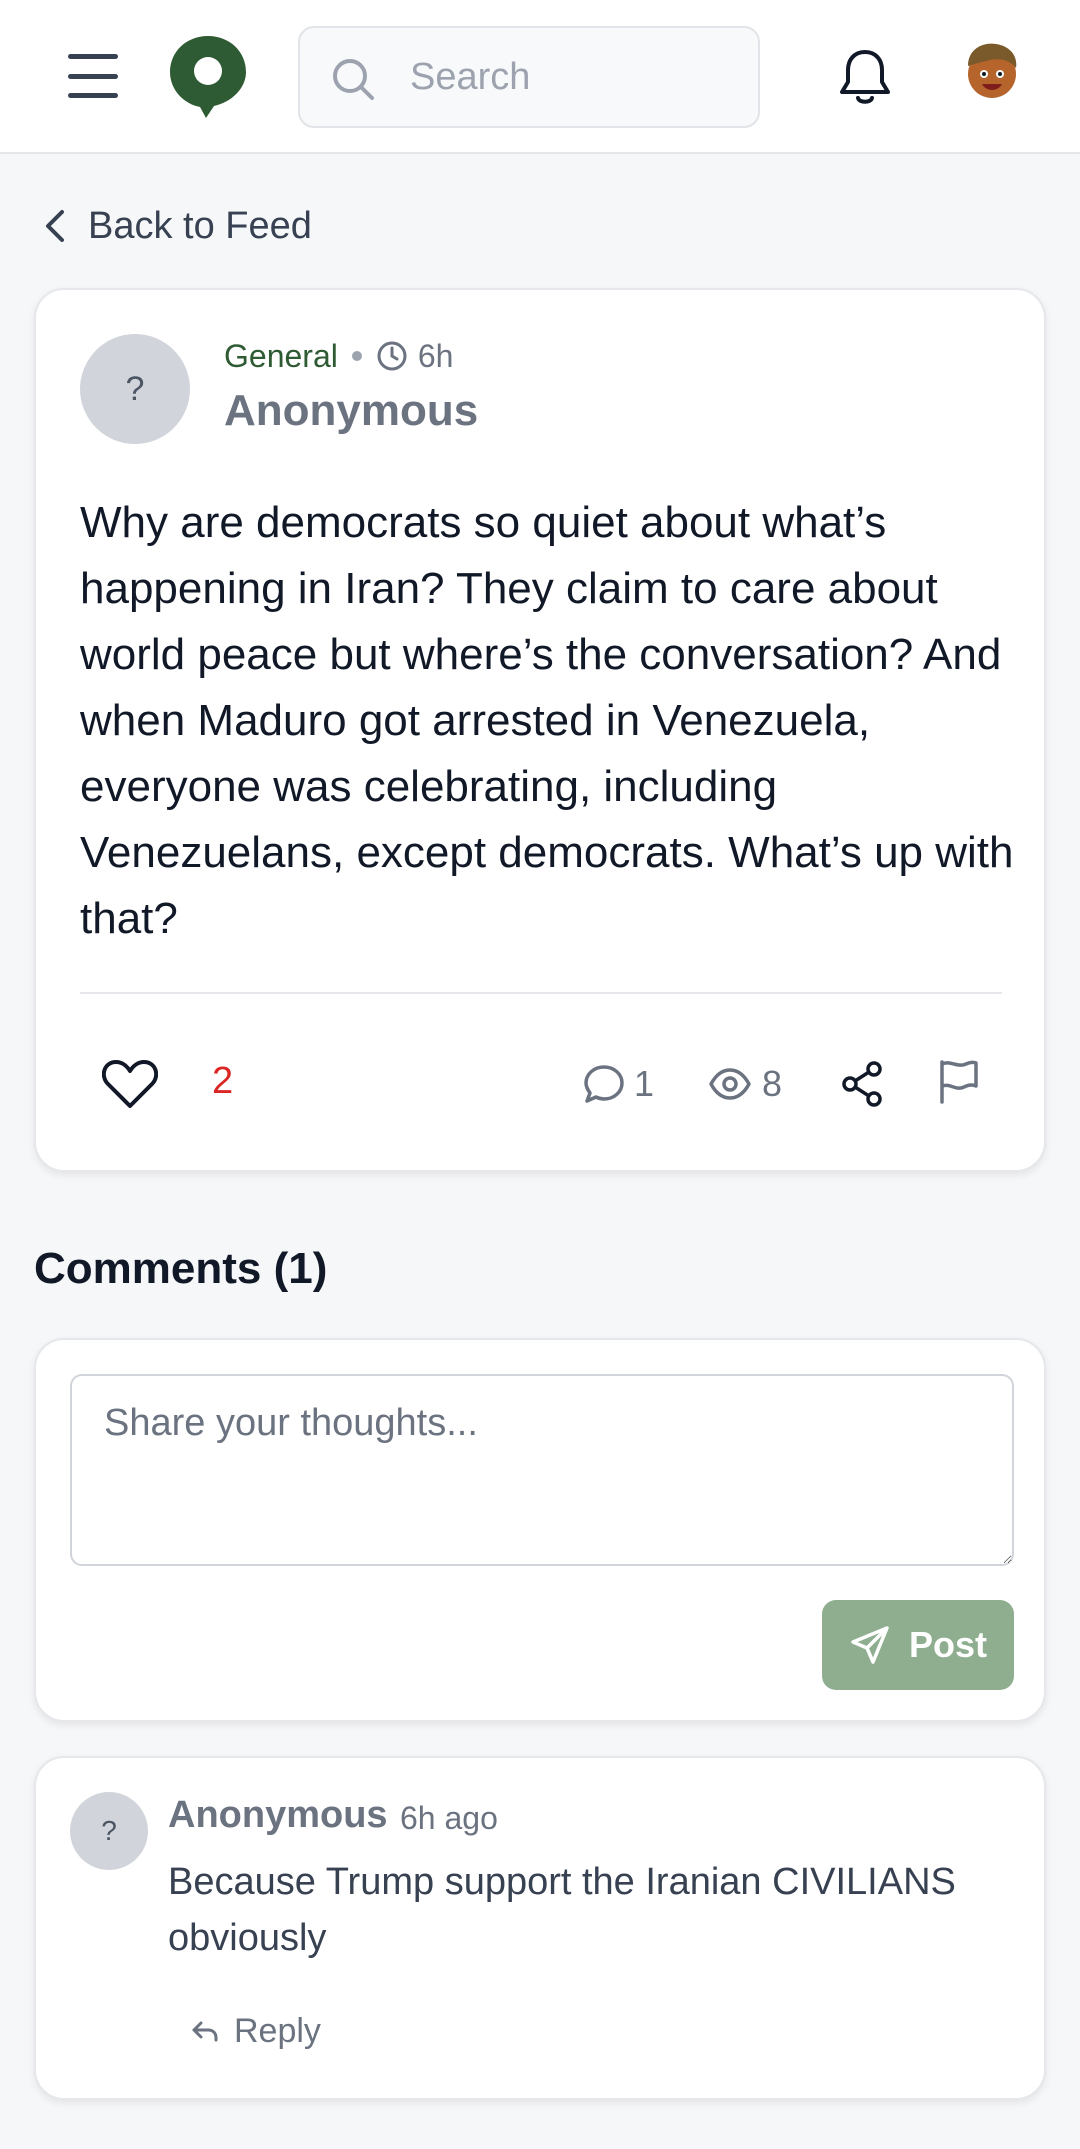 The width and height of the screenshot is (1080, 2149). I want to click on share-icon, so click(862, 1084).